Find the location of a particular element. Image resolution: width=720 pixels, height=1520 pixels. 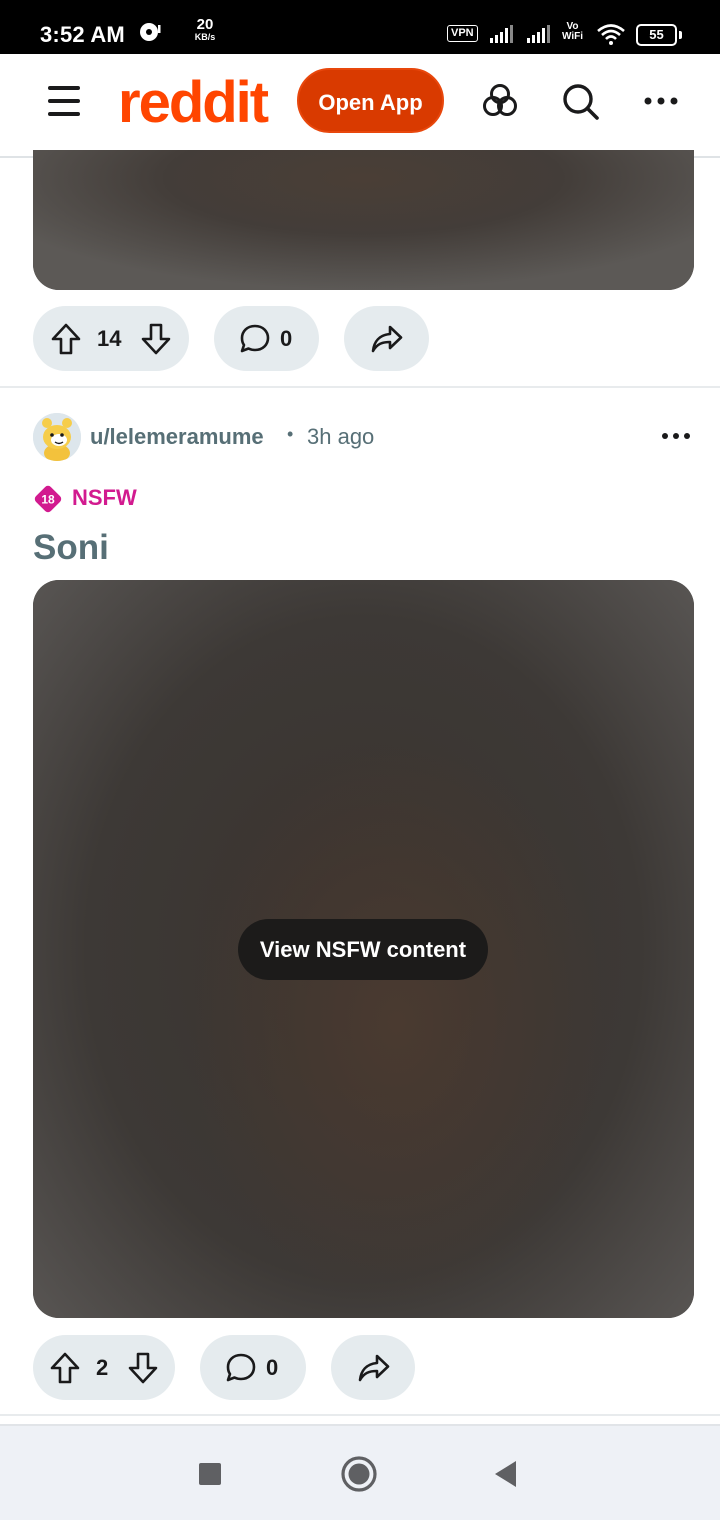

vote-count: 2 is located at coordinates (102, 1367).